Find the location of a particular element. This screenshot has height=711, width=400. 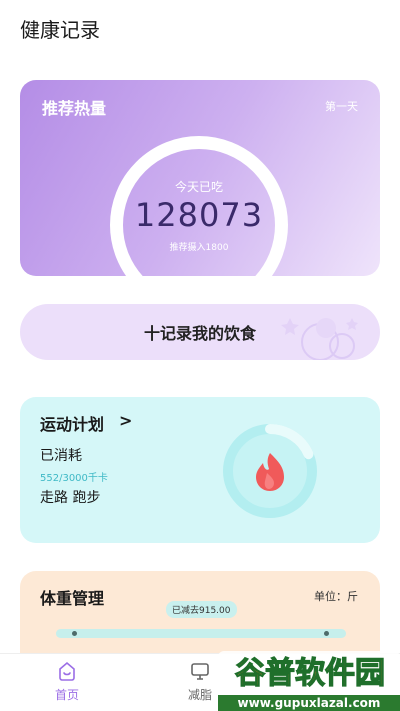

page-title: 健康记录 is located at coordinates (60, 30).